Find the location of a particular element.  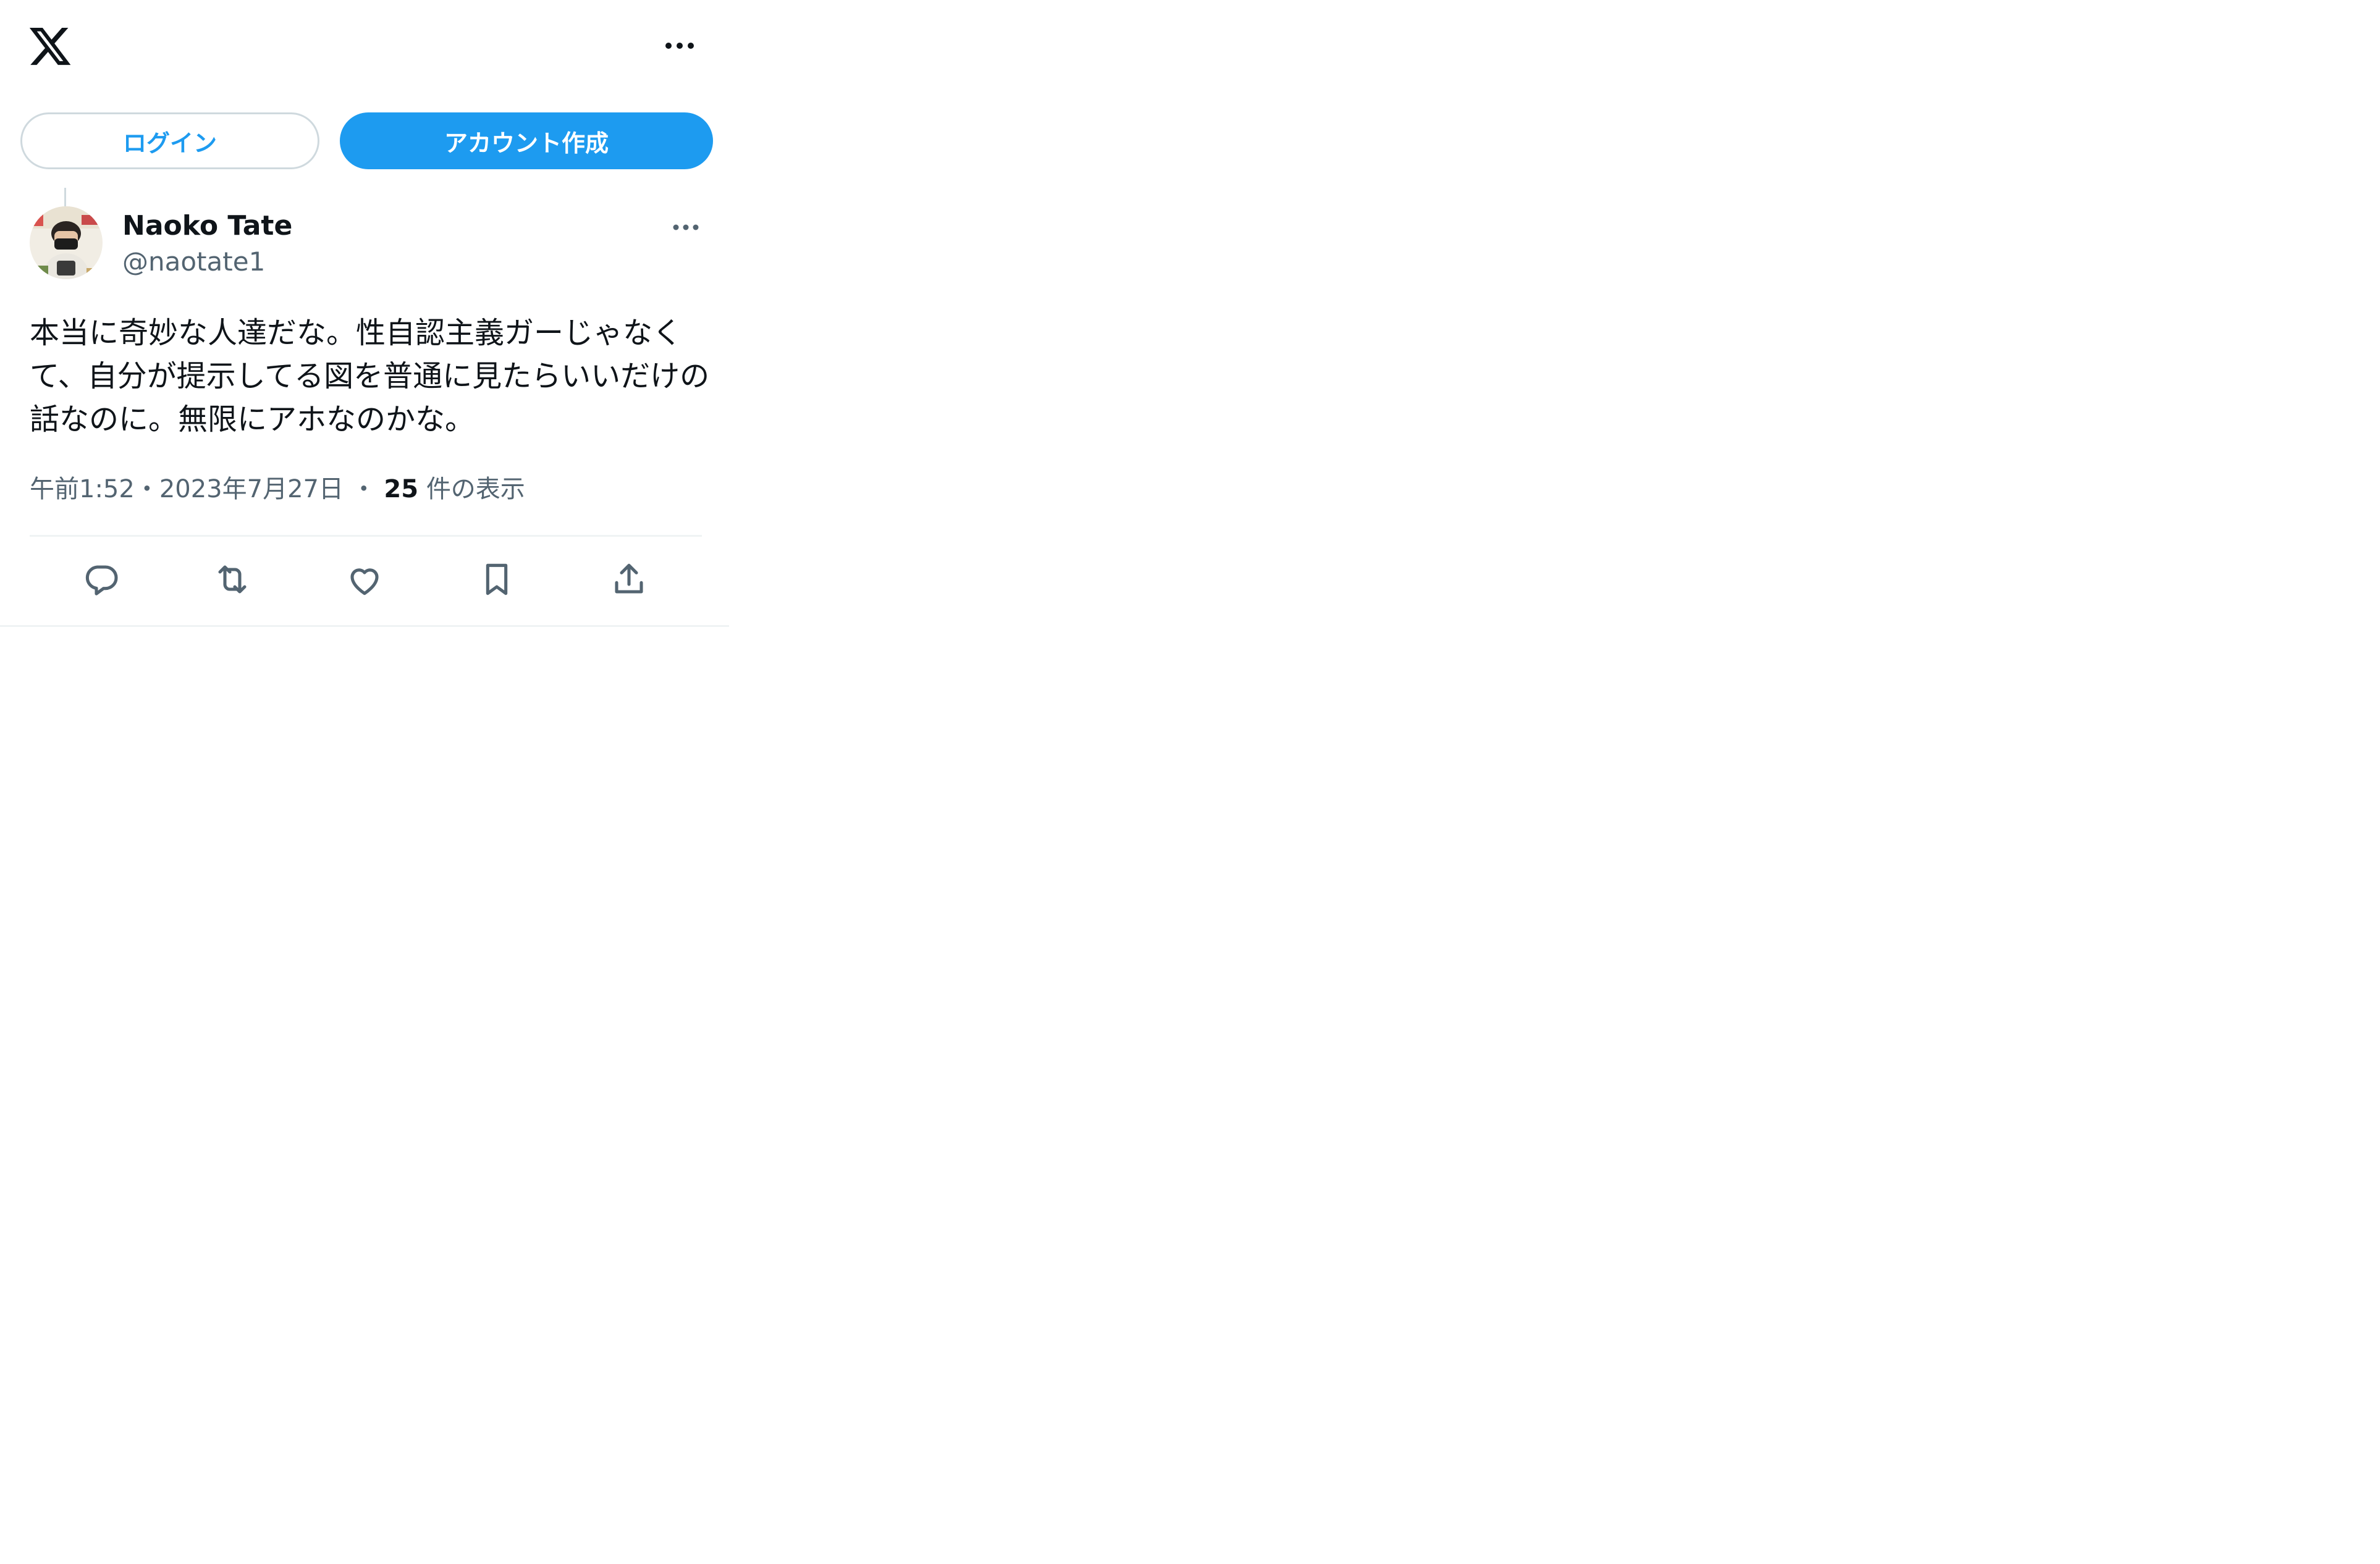

tweet-actions is located at coordinates (366, 579).